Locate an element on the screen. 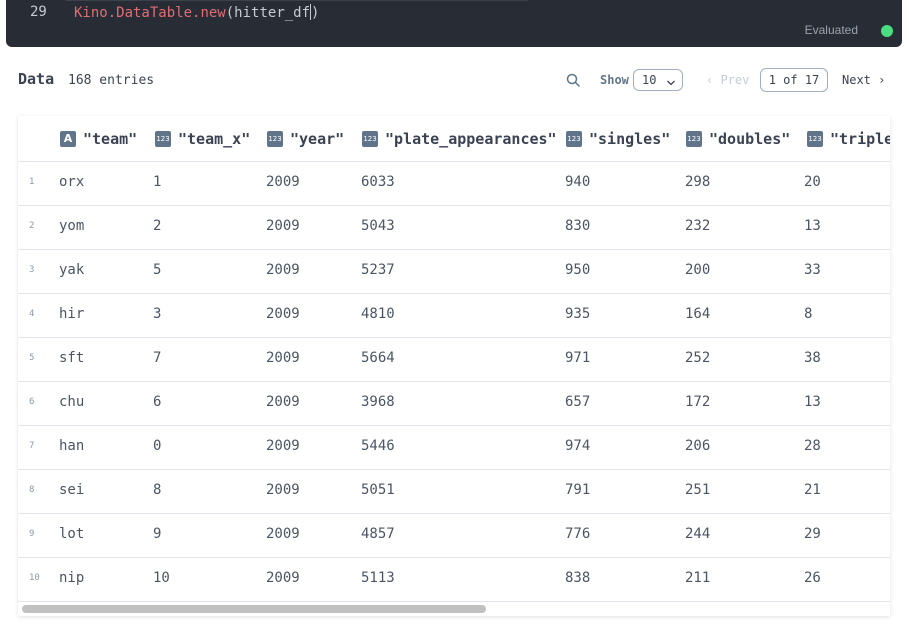 This screenshot has width=909, height=628. table-cell: 164 is located at coordinates (698, 314).